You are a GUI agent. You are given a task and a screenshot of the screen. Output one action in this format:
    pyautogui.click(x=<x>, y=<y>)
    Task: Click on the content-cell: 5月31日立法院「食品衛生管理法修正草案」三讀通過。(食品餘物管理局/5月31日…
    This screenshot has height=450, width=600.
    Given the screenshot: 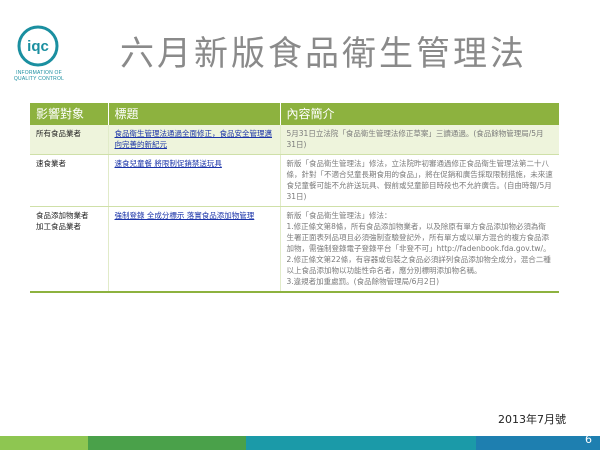 What is the action you would take?
    pyautogui.click(x=419, y=140)
    